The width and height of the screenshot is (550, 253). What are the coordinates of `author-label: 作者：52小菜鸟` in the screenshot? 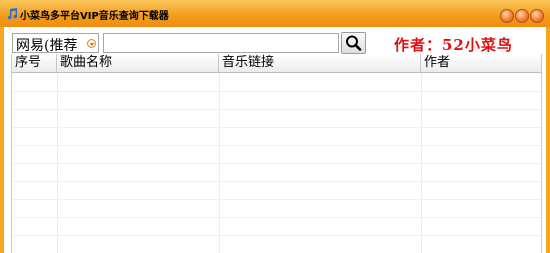 It's located at (453, 45).